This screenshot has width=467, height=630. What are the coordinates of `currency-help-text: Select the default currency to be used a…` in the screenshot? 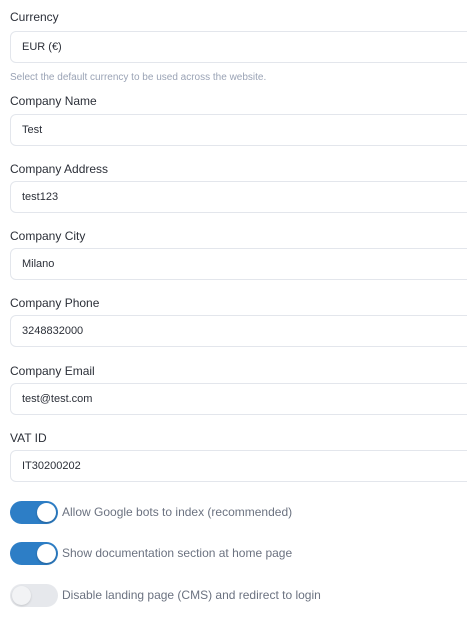 It's located at (138, 77).